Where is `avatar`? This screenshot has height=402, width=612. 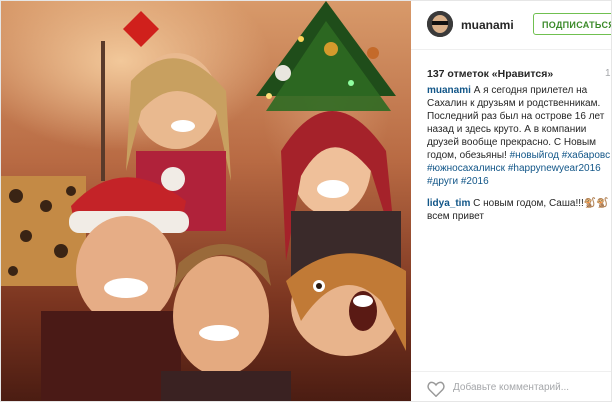
avatar is located at coordinates (440, 24).